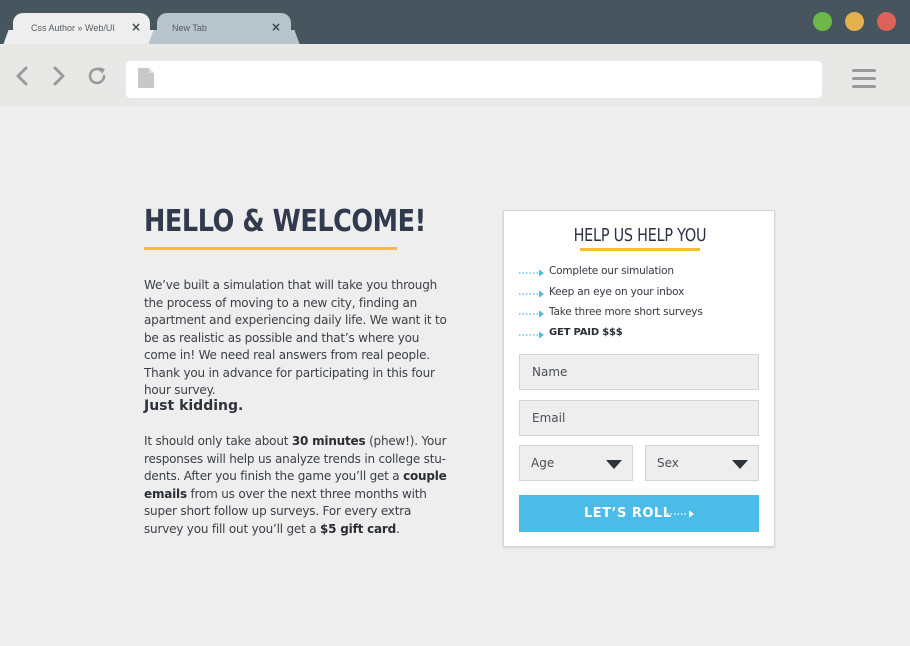  What do you see at coordinates (270, 248) in the screenshot?
I see `title-underline` at bounding box center [270, 248].